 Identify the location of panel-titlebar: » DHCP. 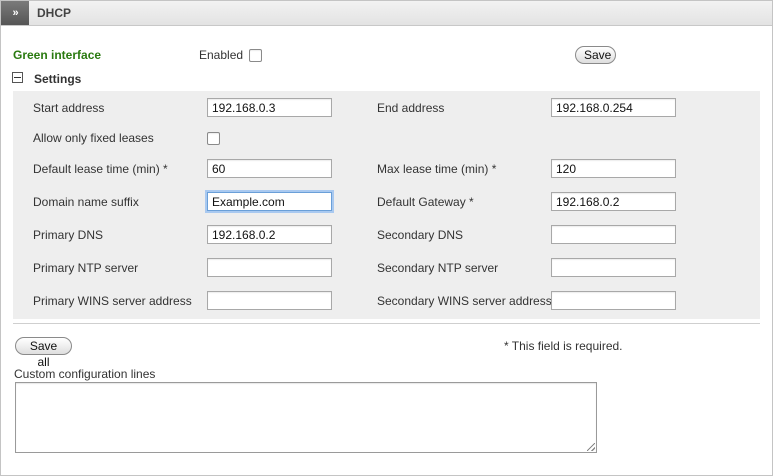
(386, 13).